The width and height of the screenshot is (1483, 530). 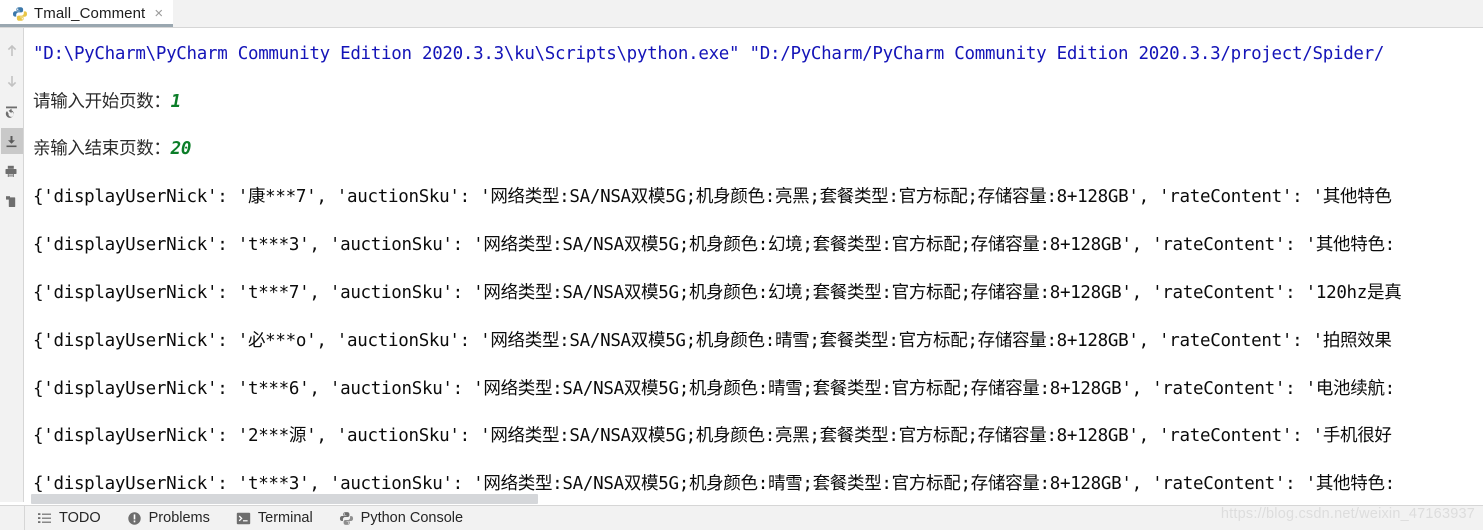 I want to click on status-bar-label: Problems, so click(x=179, y=518).